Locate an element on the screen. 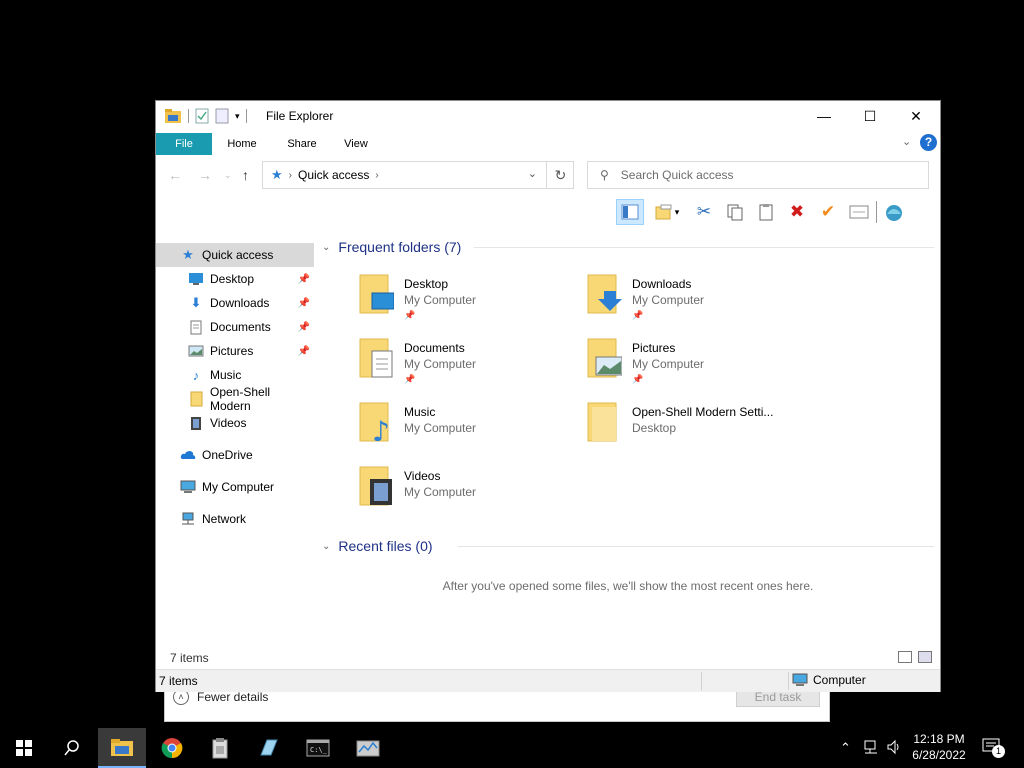  recent-locations-dropdown: ⌄ is located at coordinates (228, 175).